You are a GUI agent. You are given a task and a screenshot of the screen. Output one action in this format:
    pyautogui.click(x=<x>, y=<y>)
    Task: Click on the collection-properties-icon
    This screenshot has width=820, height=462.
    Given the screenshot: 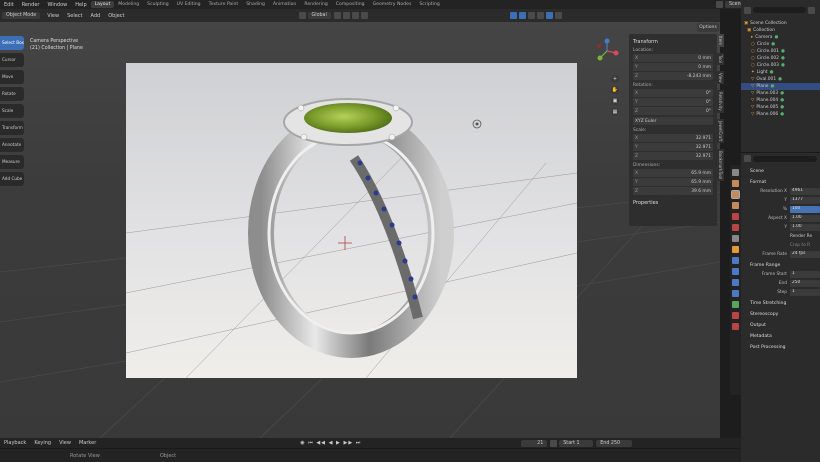 What is the action you would take?
    pyautogui.click(x=735, y=238)
    